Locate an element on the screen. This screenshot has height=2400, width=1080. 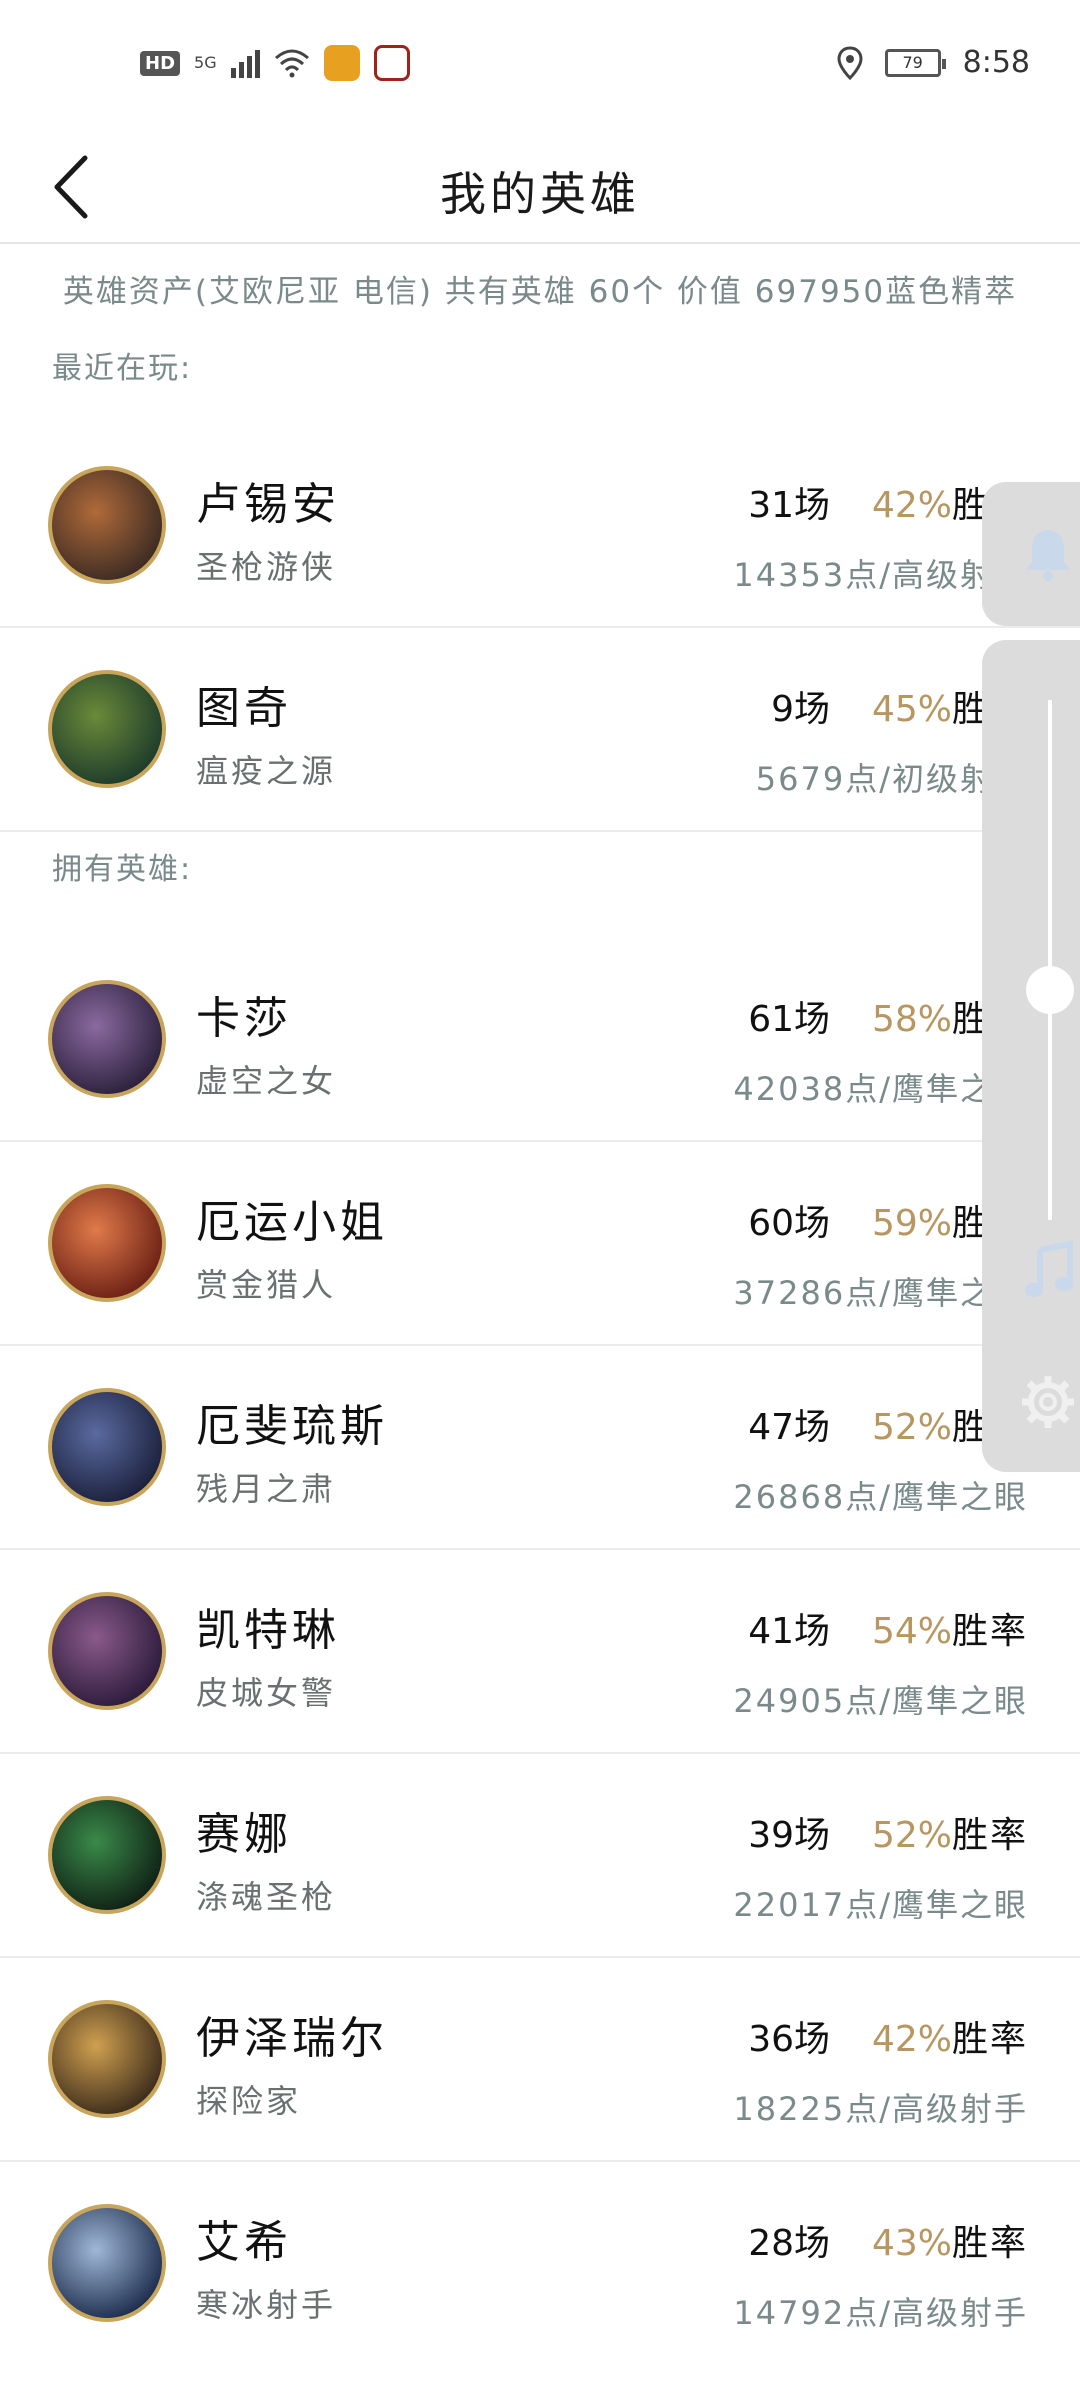
page-title: 我的英雄 is located at coordinates (540, 194).